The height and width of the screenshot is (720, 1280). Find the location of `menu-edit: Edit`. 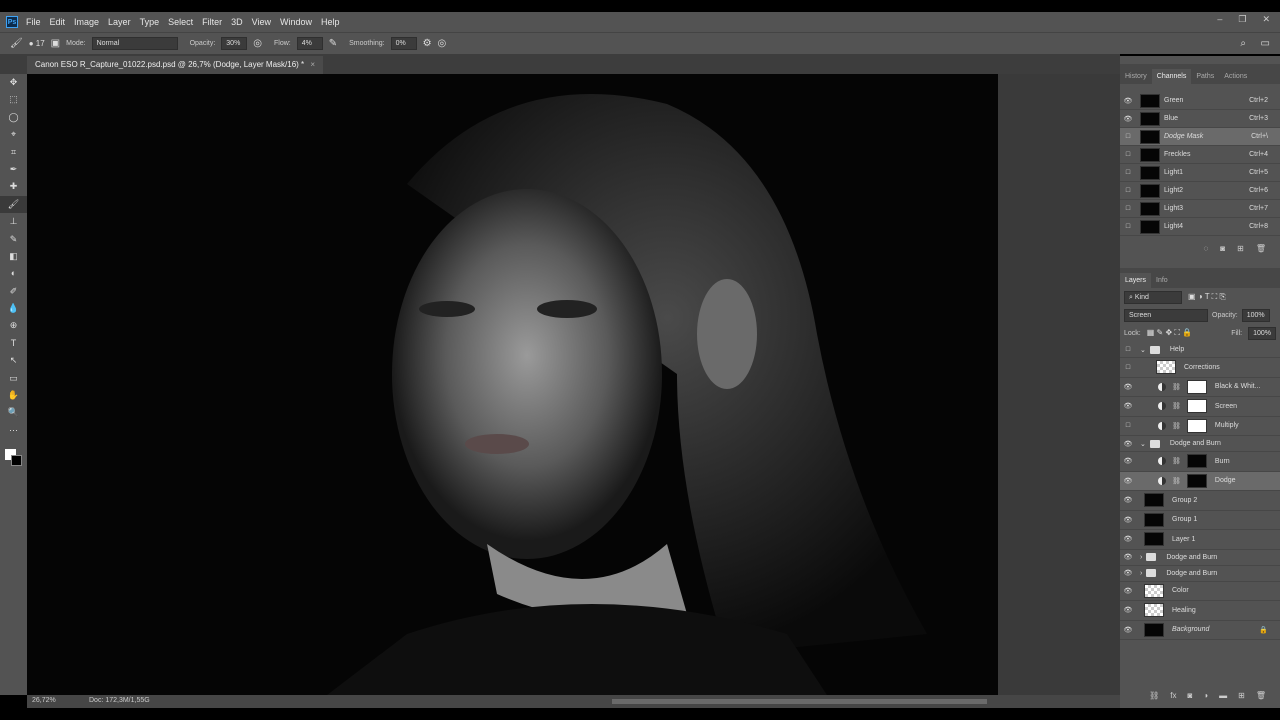

menu-edit: Edit is located at coordinates (58, 22).